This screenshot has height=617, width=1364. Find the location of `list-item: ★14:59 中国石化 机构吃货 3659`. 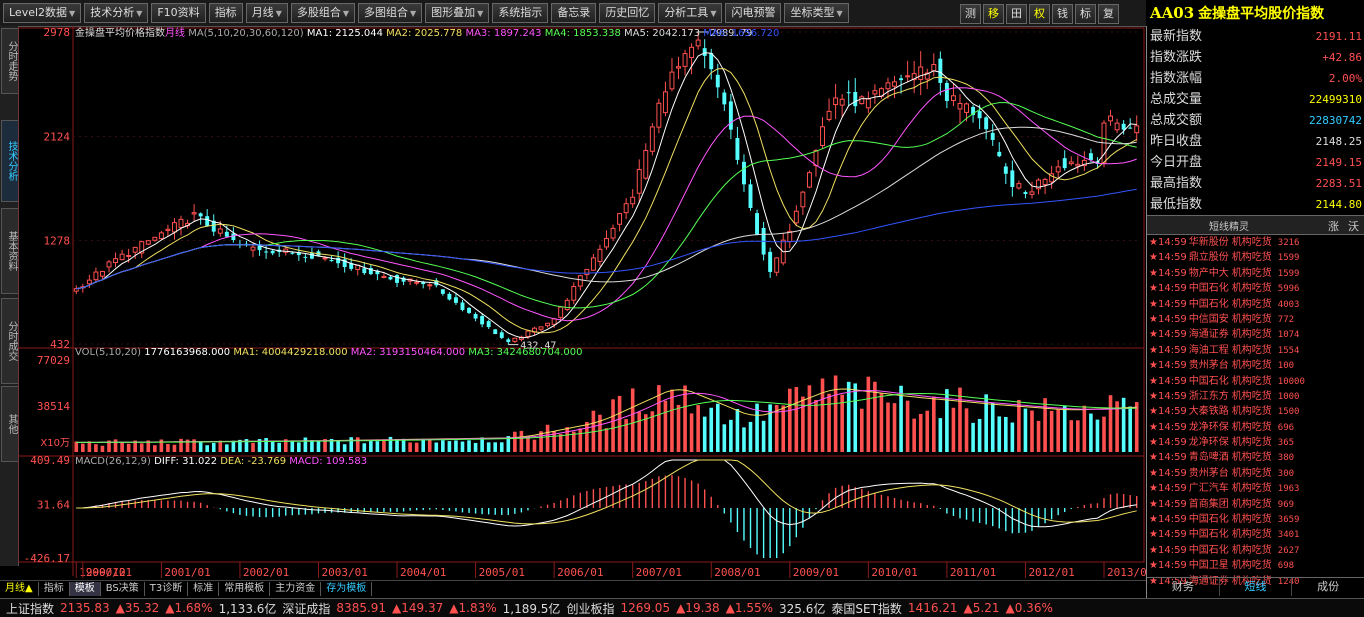

list-item: ★14:59 中国石化 机构吃货 3659 is located at coordinates (1255, 519).